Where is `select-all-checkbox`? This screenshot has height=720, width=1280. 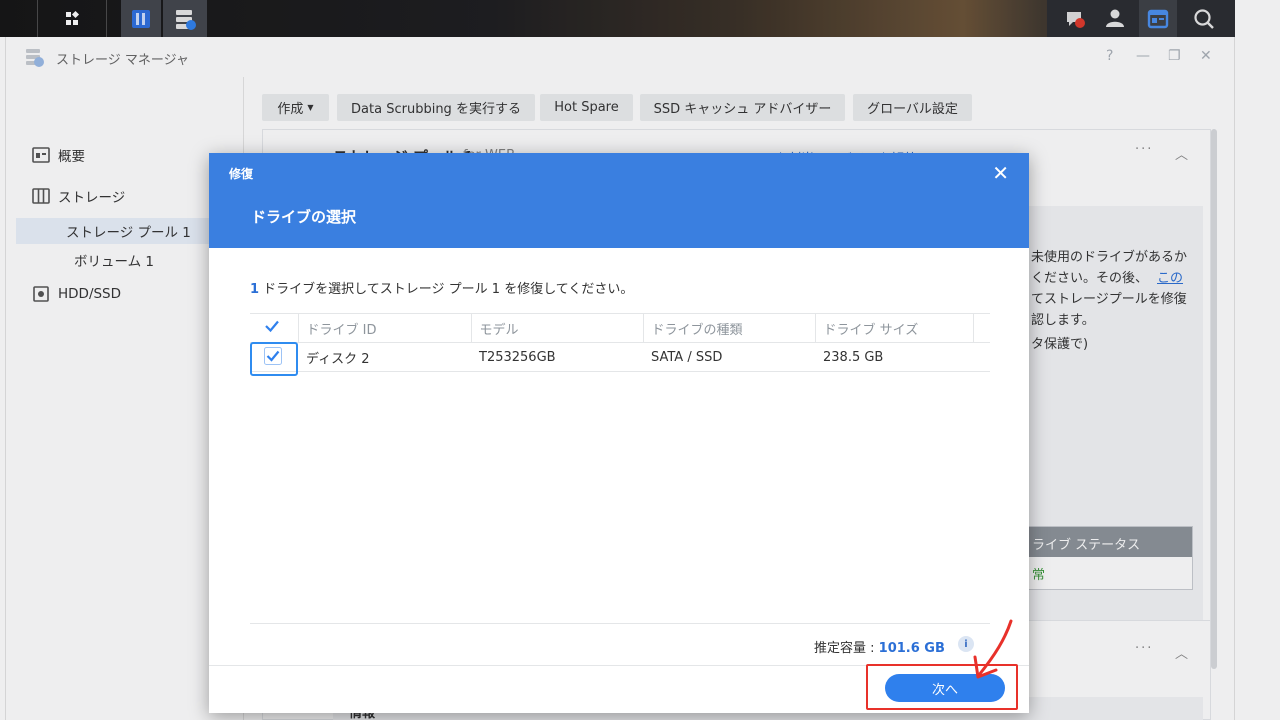
select-all-checkbox is located at coordinates (274, 328).